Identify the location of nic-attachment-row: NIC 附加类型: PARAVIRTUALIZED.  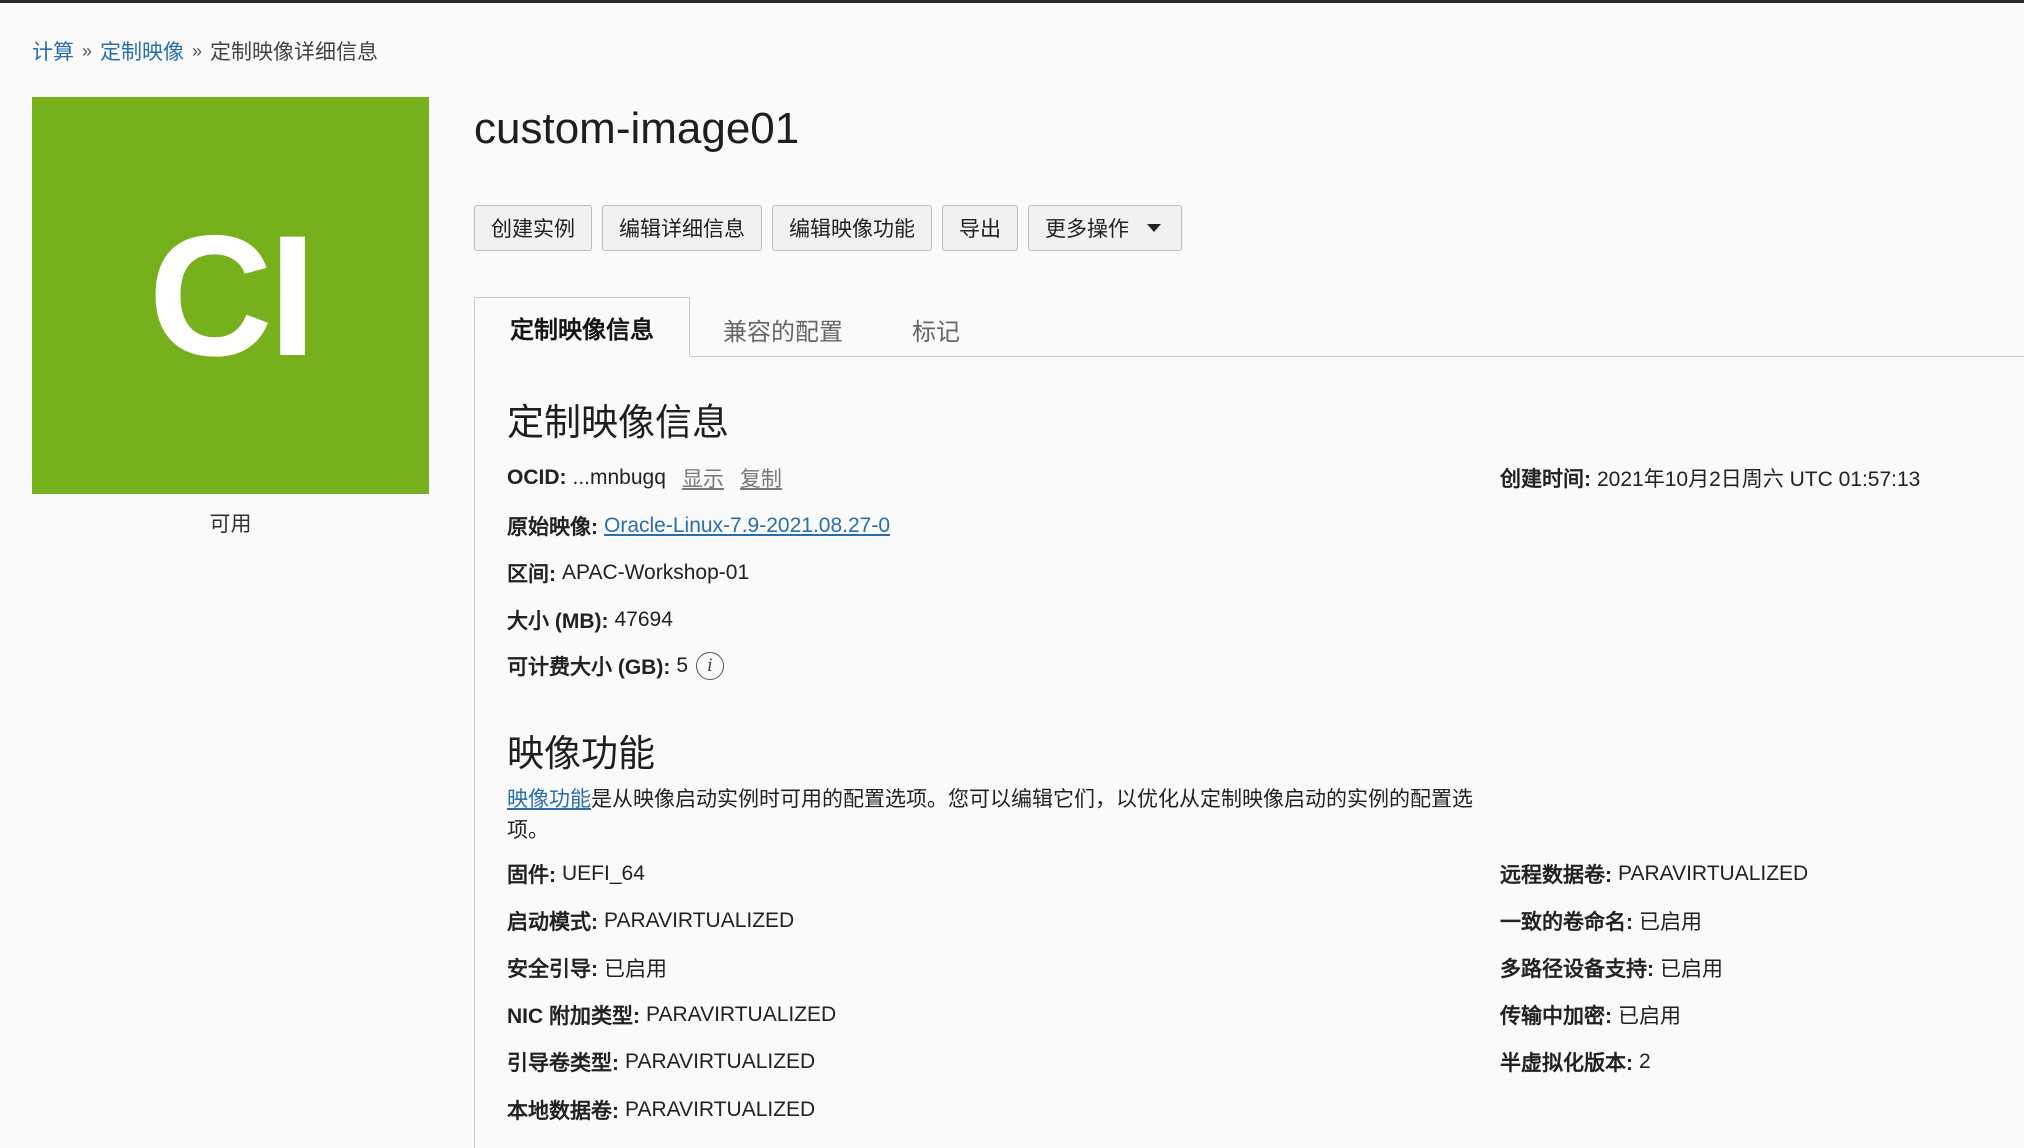
(671, 1015).